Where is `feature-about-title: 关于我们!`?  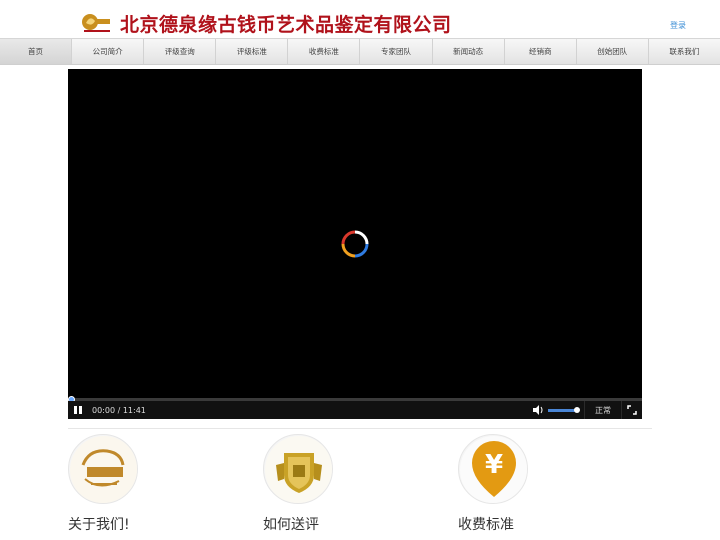
feature-about-title: 关于我们! is located at coordinates (99, 525).